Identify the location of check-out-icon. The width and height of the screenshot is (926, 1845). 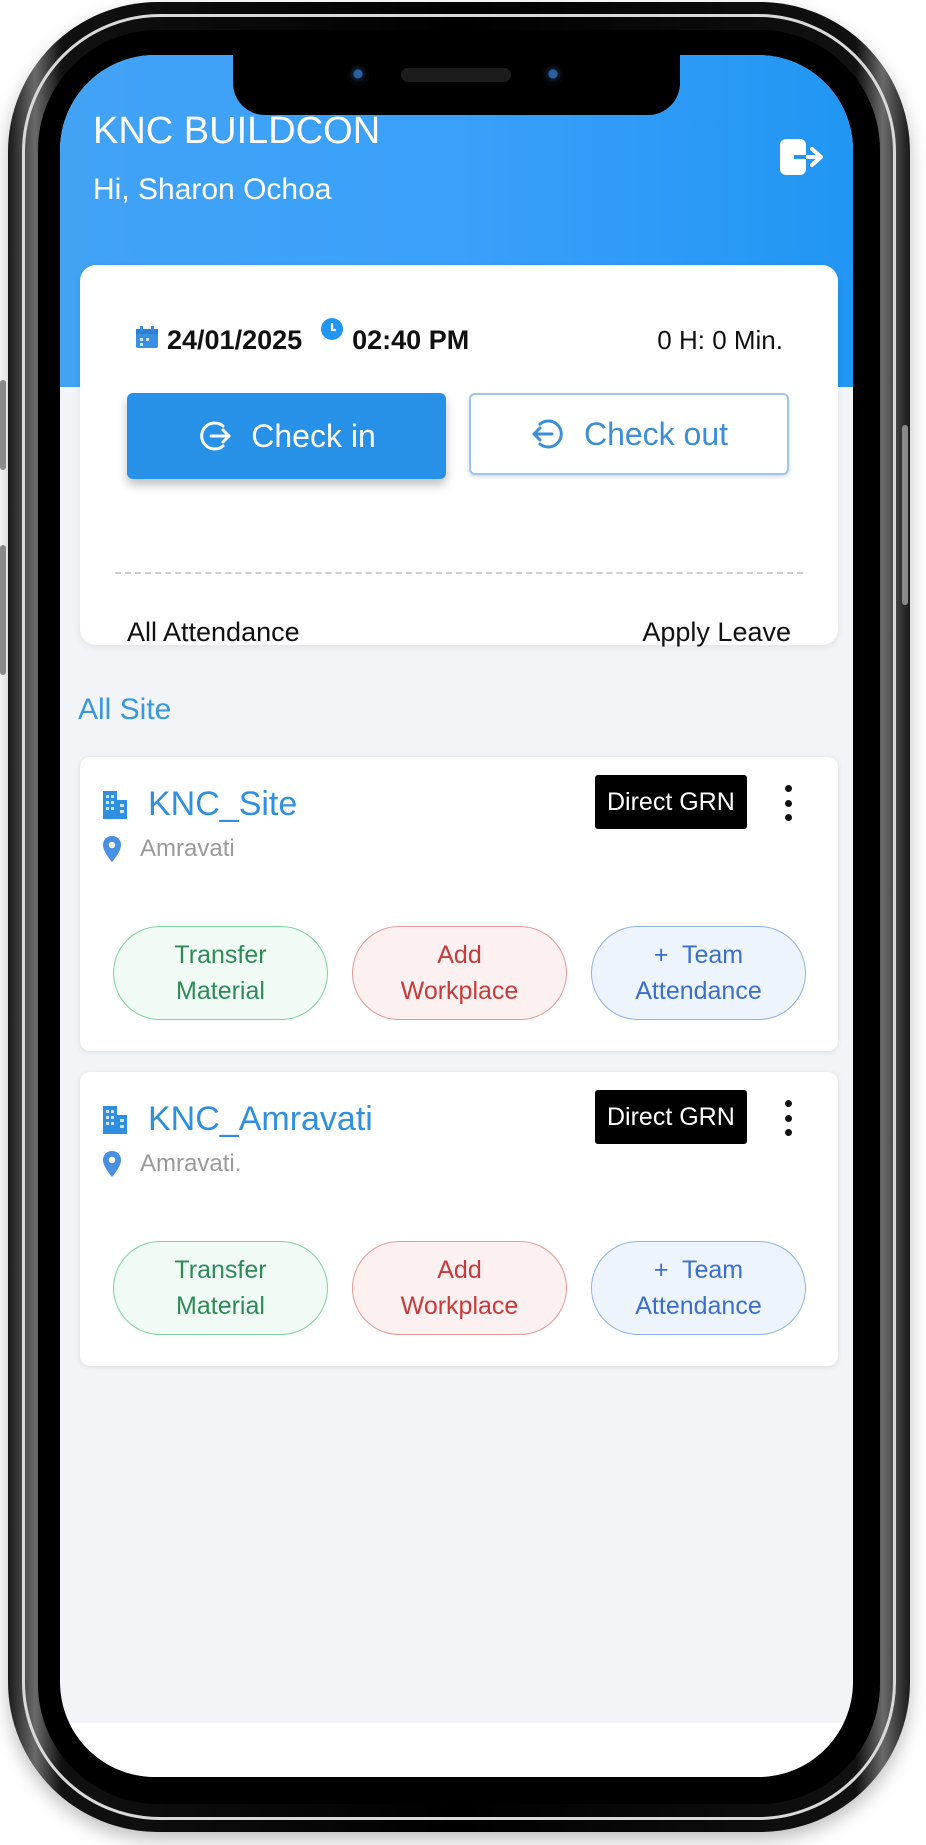
(547, 434).